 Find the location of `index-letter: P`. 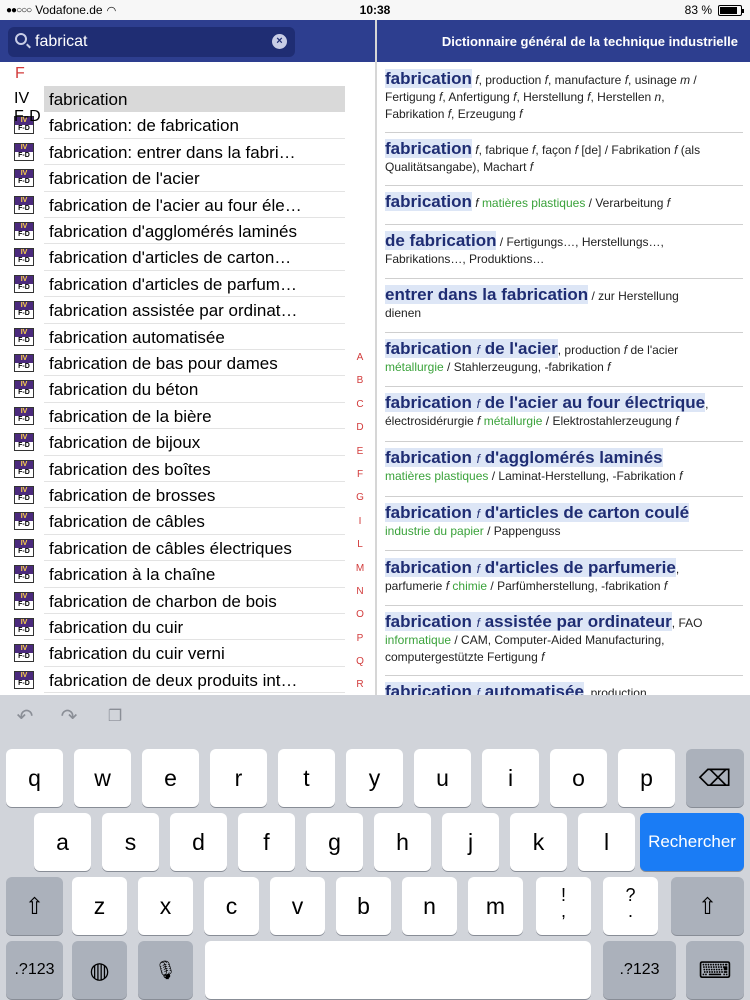

index-letter: P is located at coordinates (360, 644).